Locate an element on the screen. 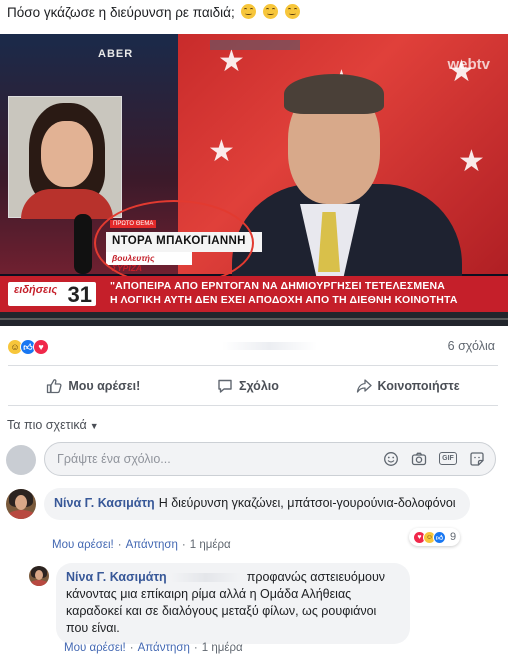 Image resolution: width=512 pixels, height=663 pixels. channel-logo-text: ειδήσεις is located at coordinates (36, 290).